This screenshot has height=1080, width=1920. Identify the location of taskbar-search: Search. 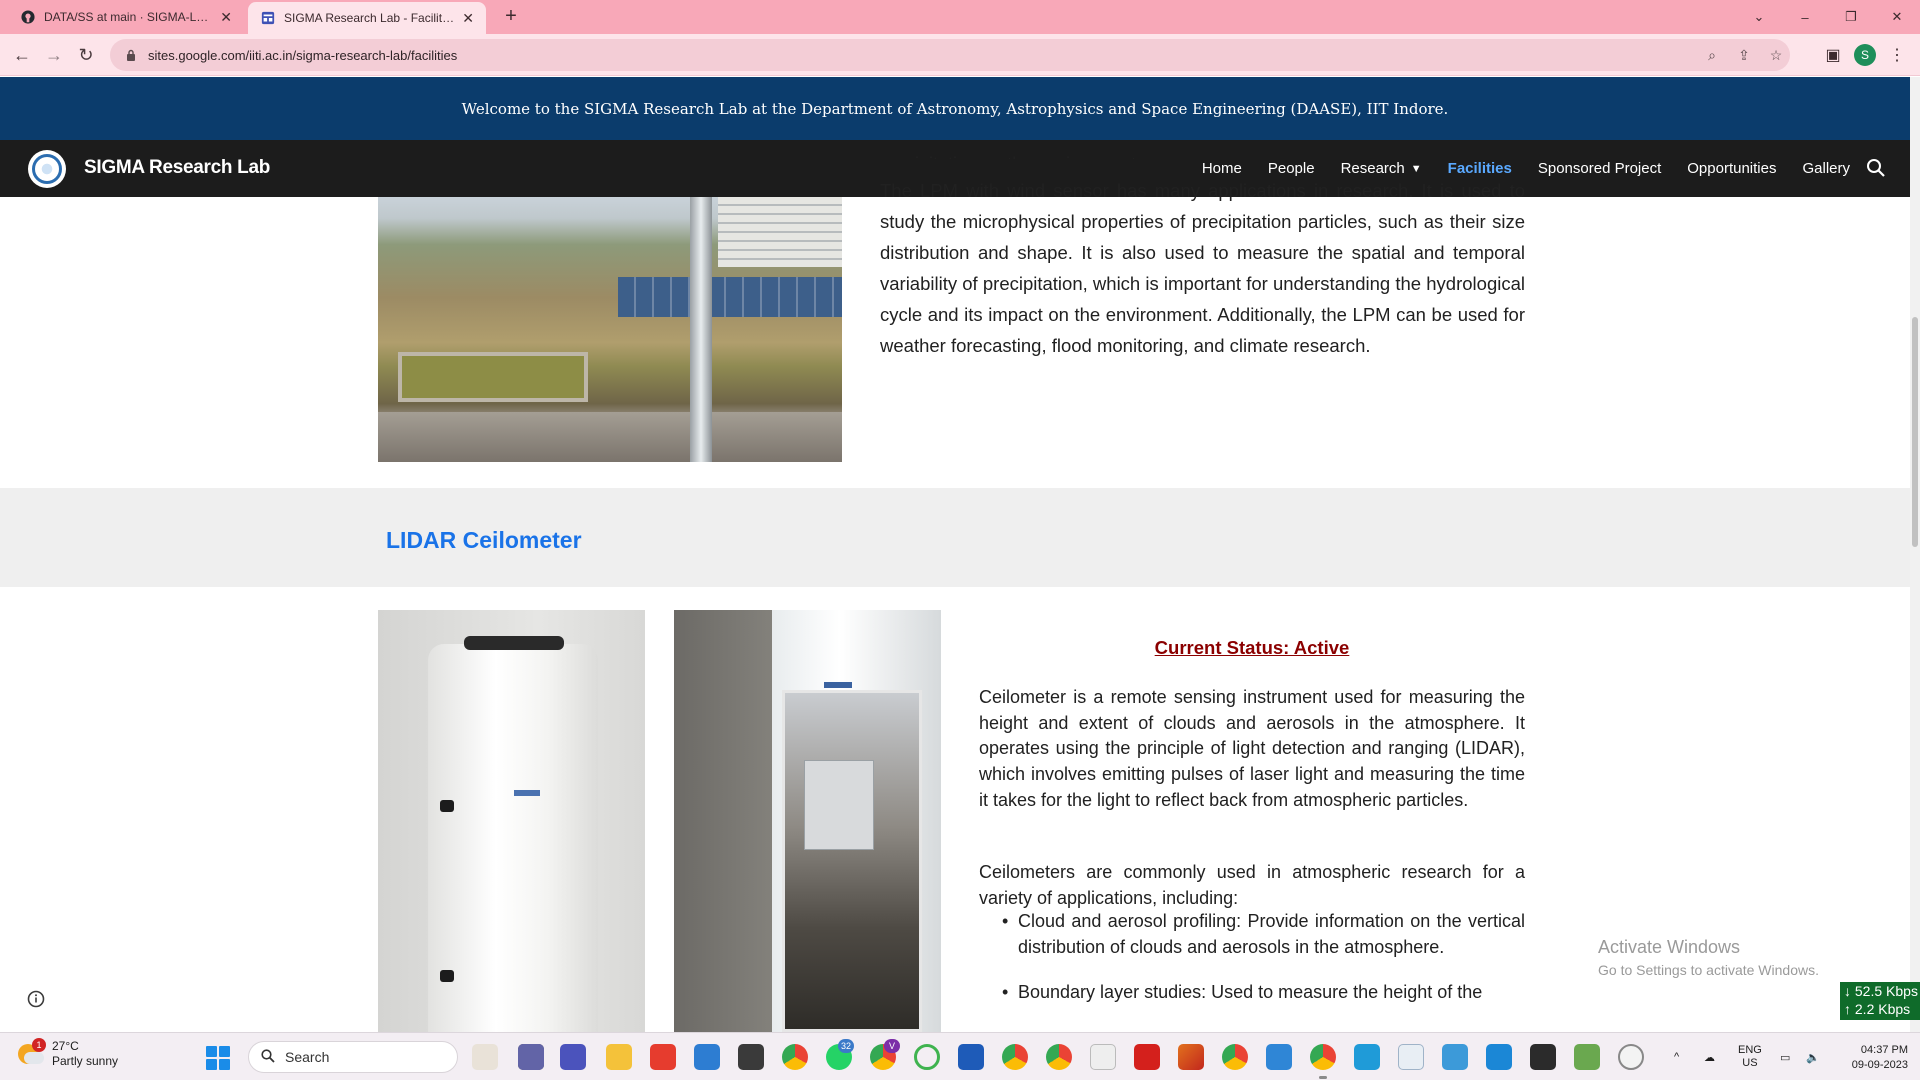
(353, 1057).